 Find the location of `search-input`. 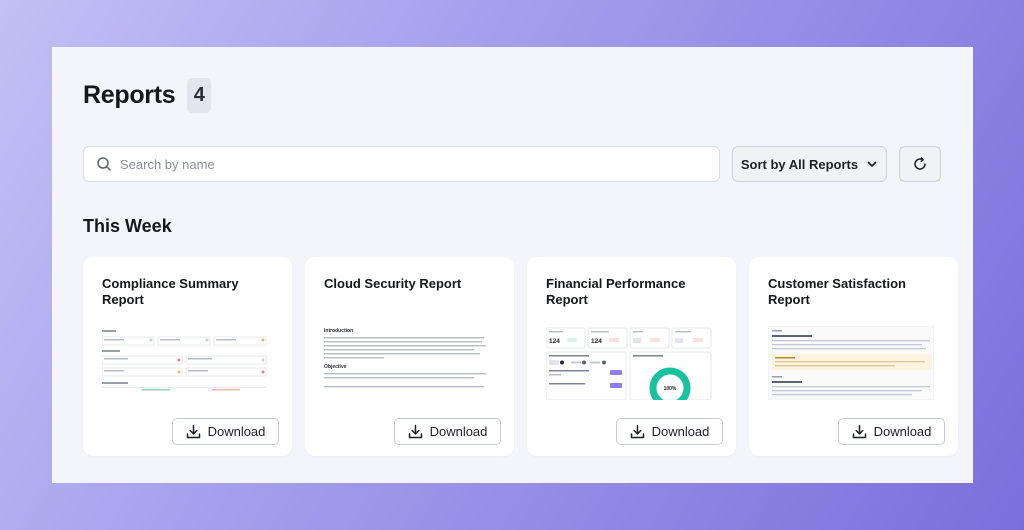

search-input is located at coordinates (400, 164).